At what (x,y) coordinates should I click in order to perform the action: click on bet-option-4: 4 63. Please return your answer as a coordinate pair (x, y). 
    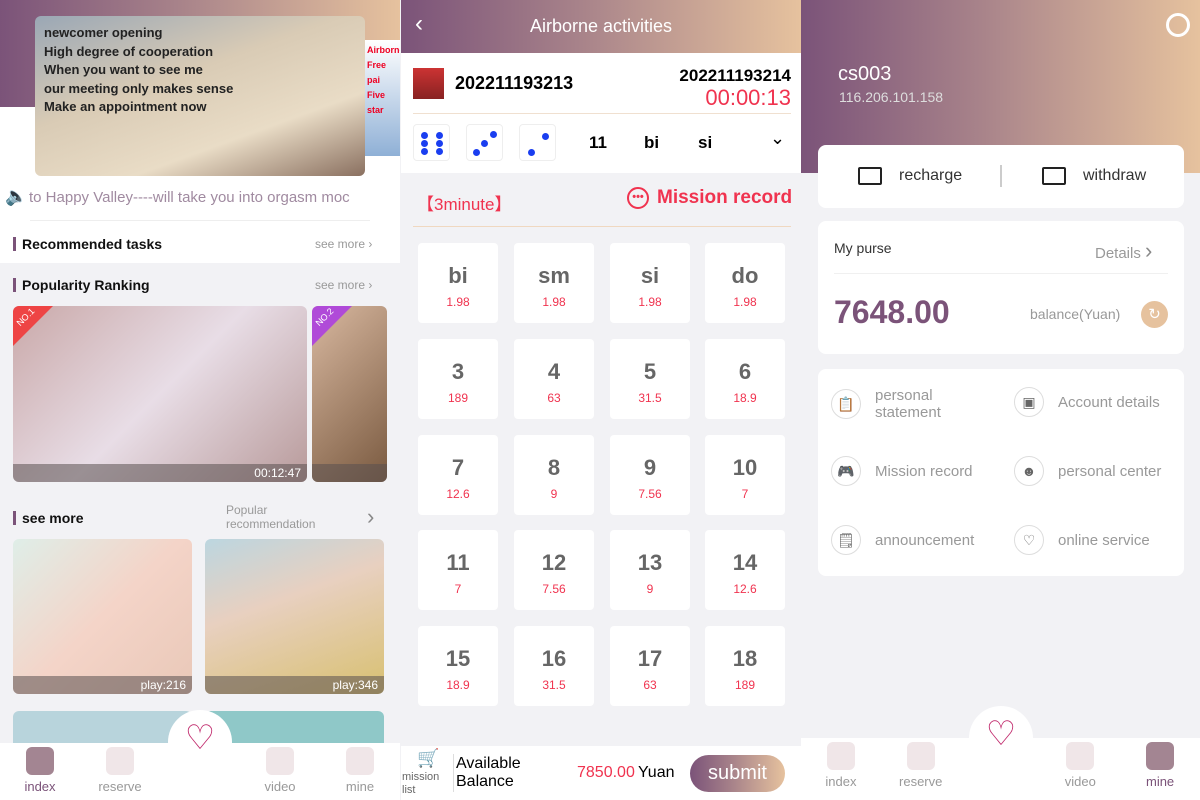
    Looking at the image, I should click on (554, 378).